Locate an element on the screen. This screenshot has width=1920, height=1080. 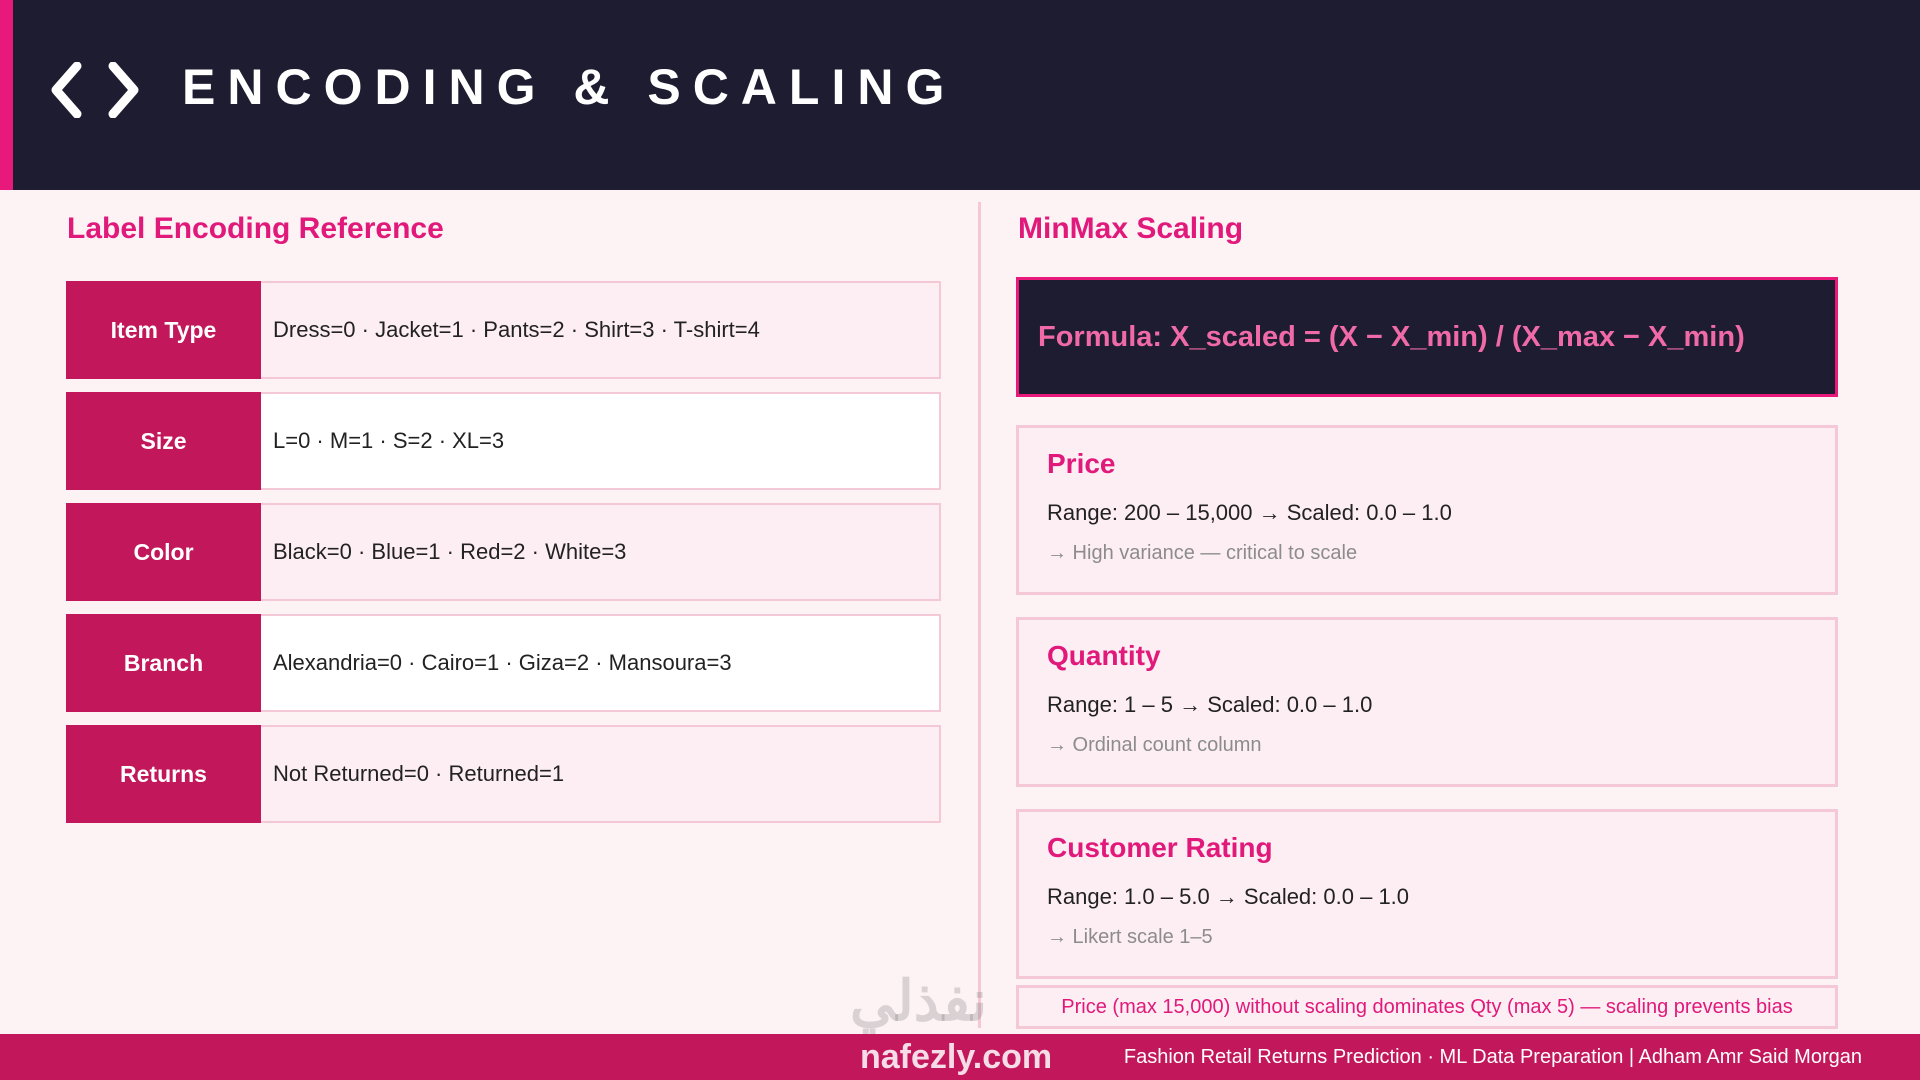
scale-card-title: Quantity is located at coordinates (1104, 655).